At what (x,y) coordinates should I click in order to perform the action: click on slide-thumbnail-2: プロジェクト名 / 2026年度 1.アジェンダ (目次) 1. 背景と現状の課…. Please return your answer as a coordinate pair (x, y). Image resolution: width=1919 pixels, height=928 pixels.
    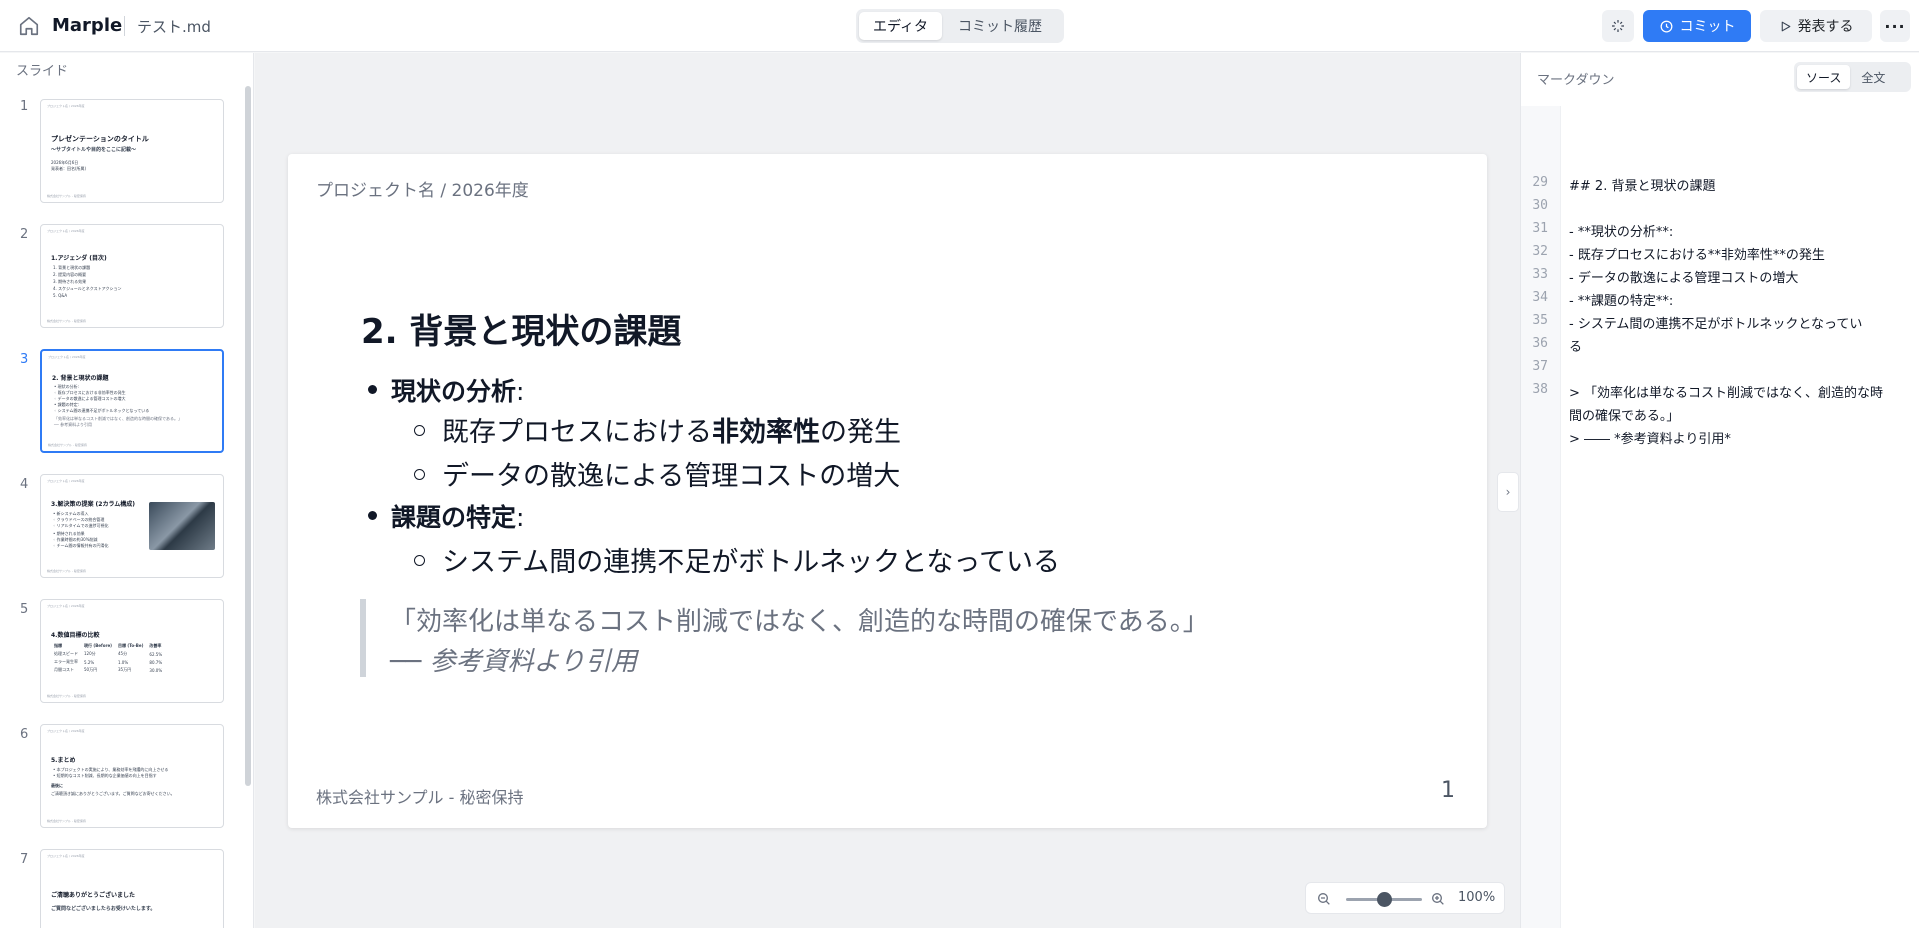
    Looking at the image, I should click on (132, 276).